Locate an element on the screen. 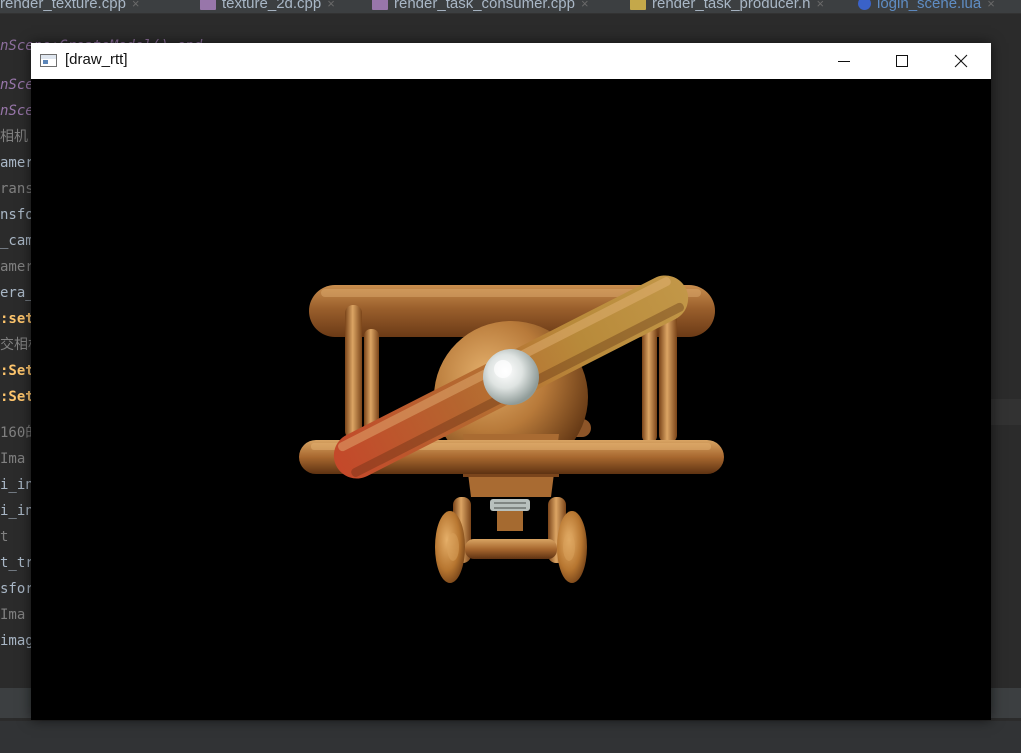 The width and height of the screenshot is (1021, 753). current-line-highlight is located at coordinates (1005, 412).